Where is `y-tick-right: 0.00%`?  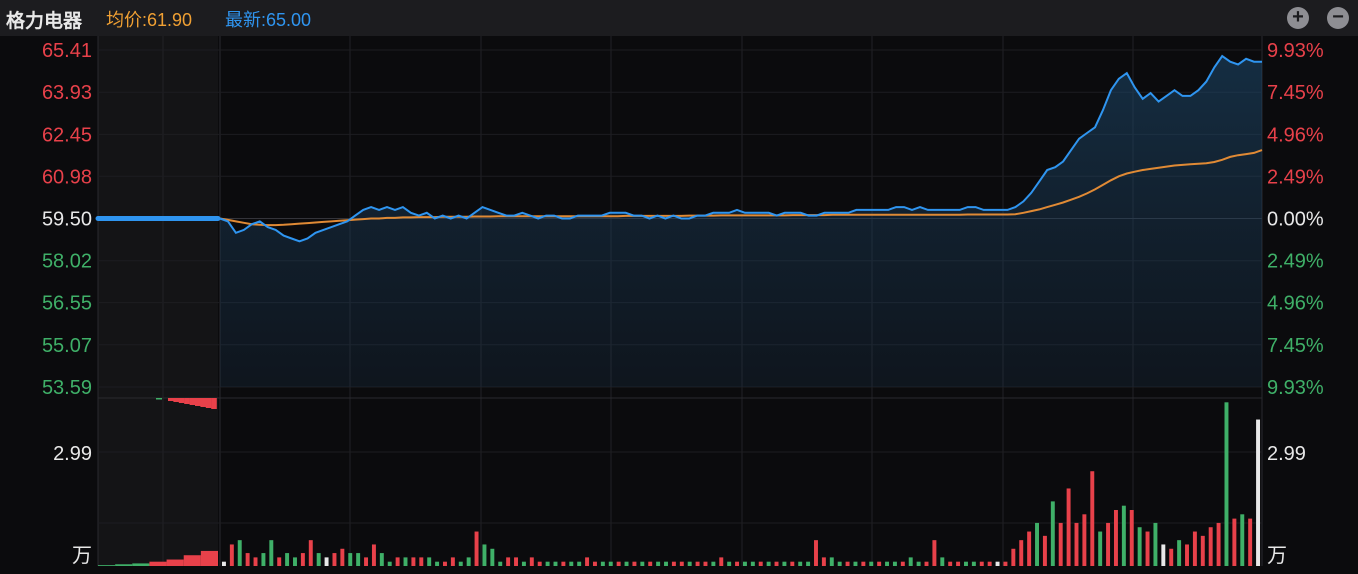 y-tick-right: 0.00% is located at coordinates (1295, 220).